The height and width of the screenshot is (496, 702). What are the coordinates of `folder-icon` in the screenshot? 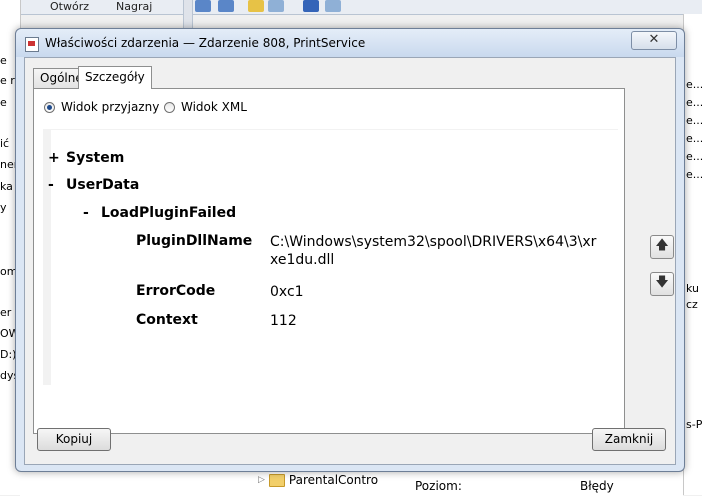 It's located at (276, 480).